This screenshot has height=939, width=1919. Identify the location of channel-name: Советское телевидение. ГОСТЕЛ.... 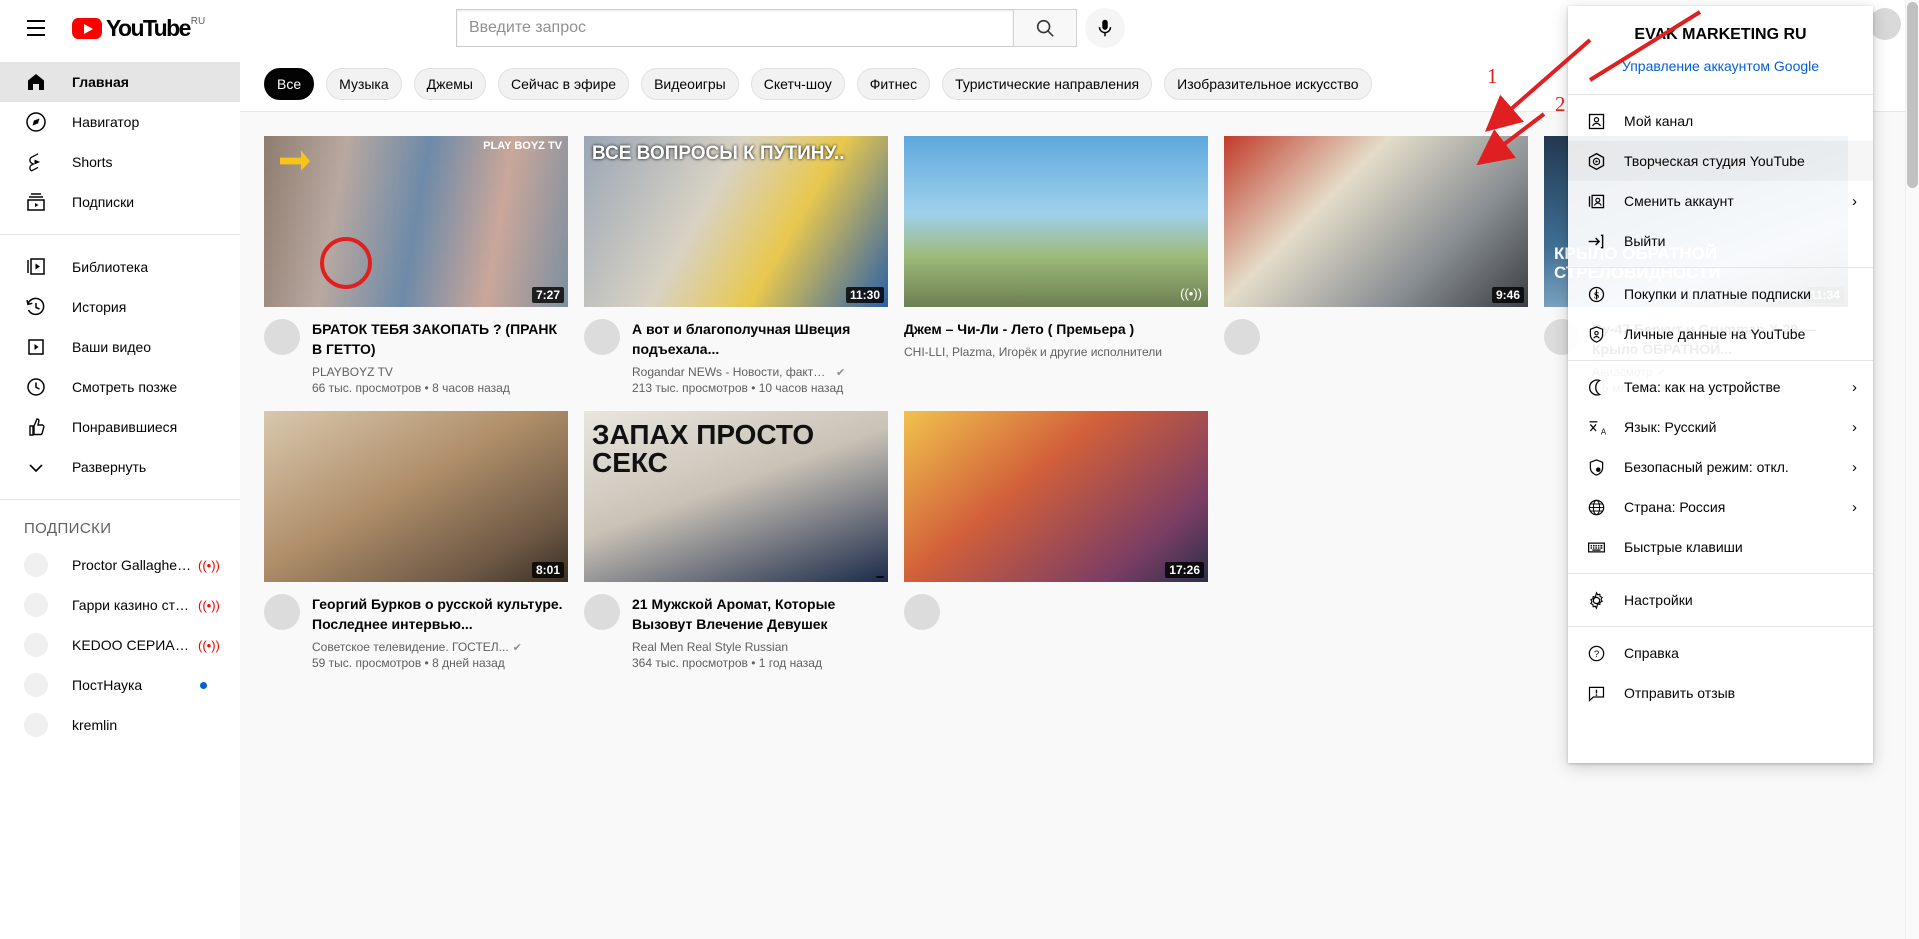
(410, 647).